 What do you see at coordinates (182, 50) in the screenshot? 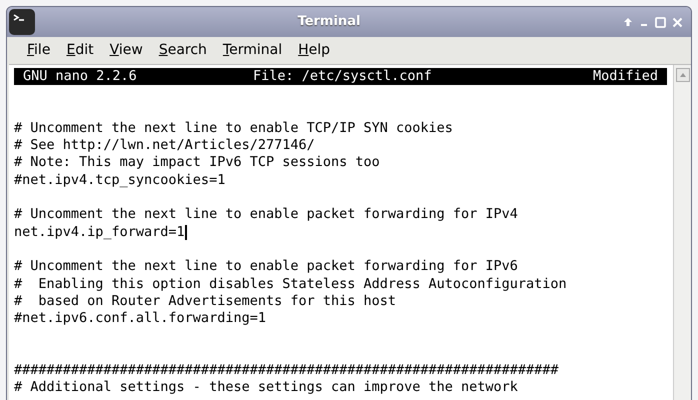
I see `menu-item: Search` at bounding box center [182, 50].